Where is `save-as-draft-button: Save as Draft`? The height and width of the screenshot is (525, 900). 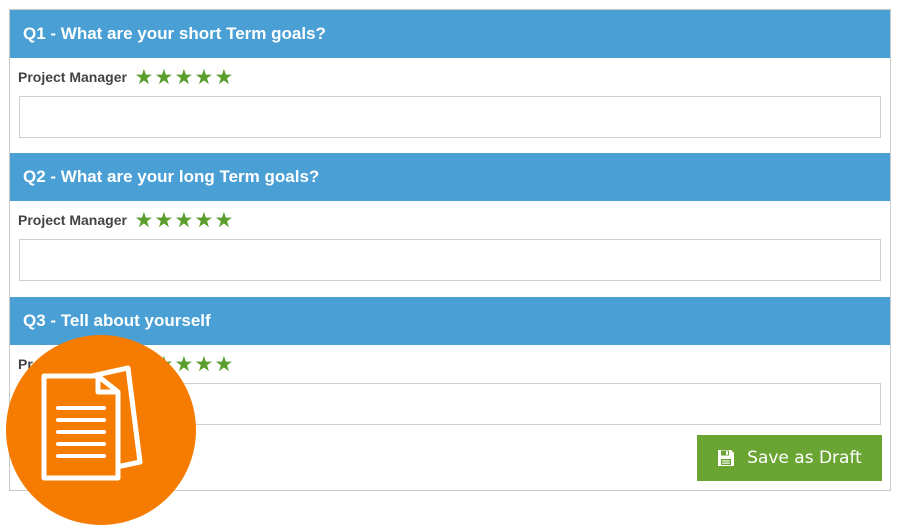 save-as-draft-button: Save as Draft is located at coordinates (789, 458).